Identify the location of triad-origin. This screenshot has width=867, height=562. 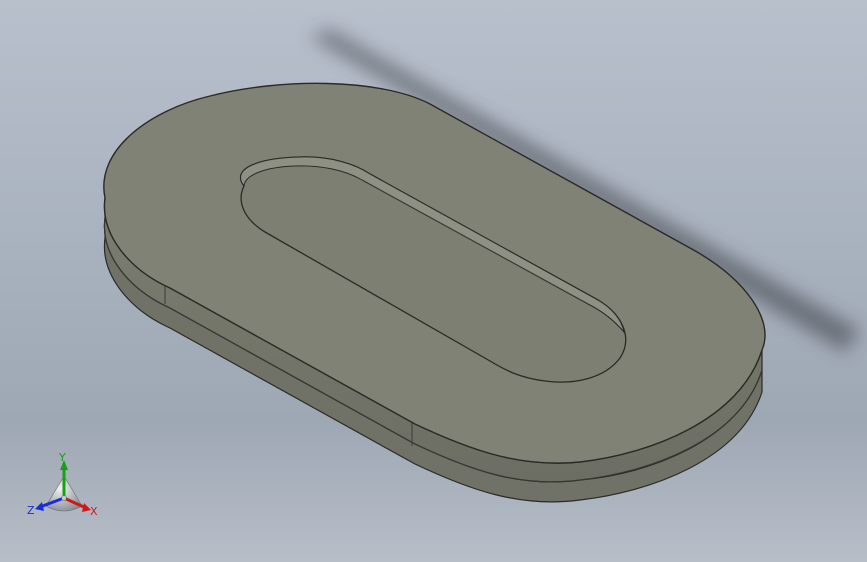
(64, 498).